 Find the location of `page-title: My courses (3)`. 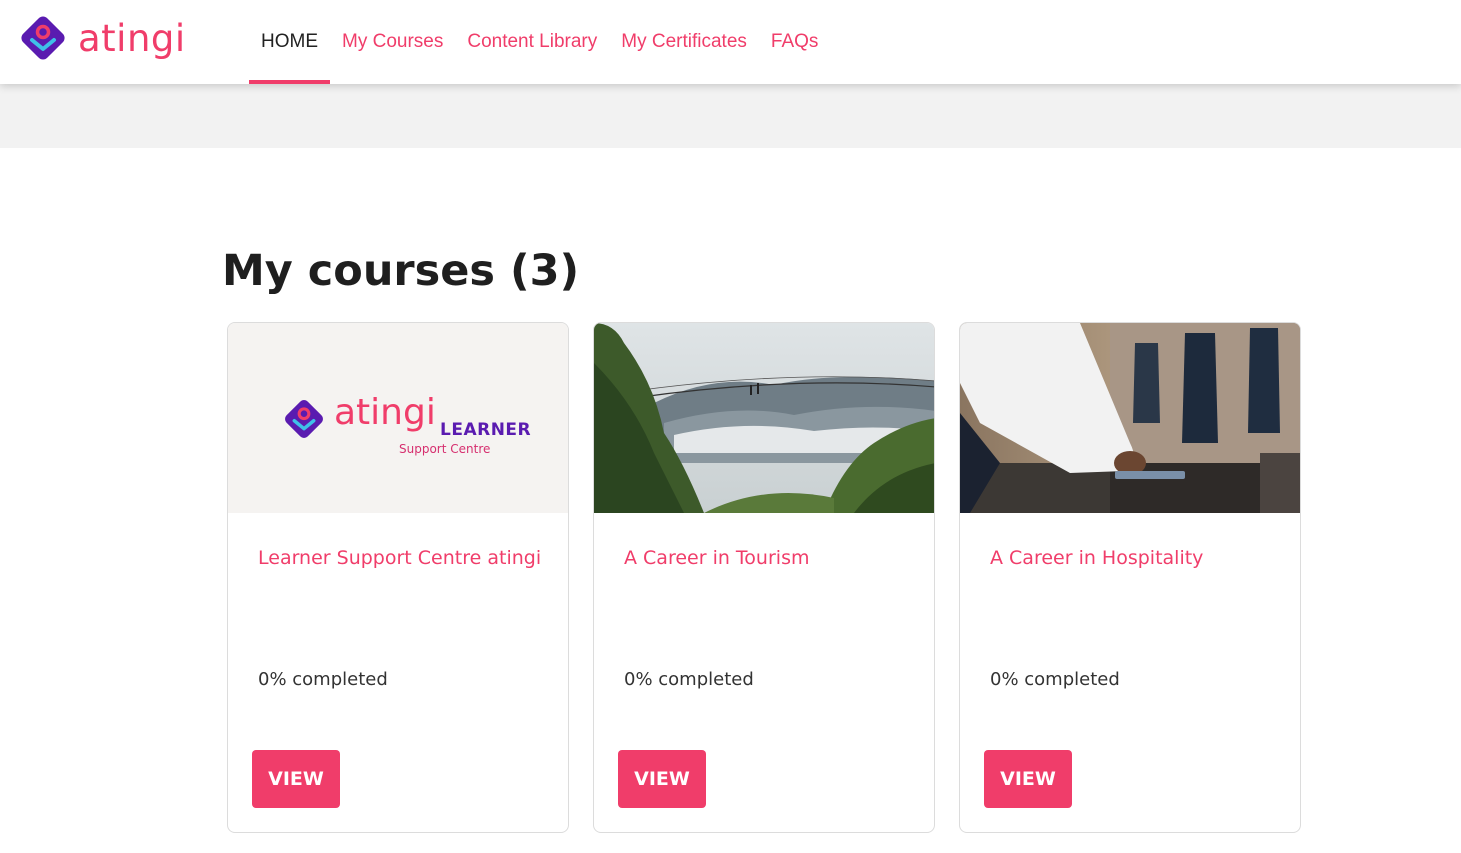

page-title: My courses (3) is located at coordinates (401, 271).